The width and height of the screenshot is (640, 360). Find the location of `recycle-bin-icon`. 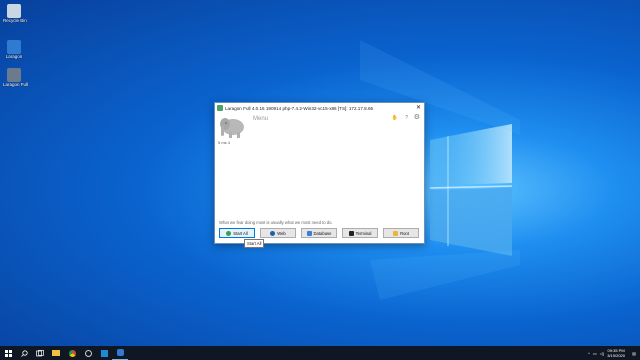

recycle-bin-icon is located at coordinates (14, 11).